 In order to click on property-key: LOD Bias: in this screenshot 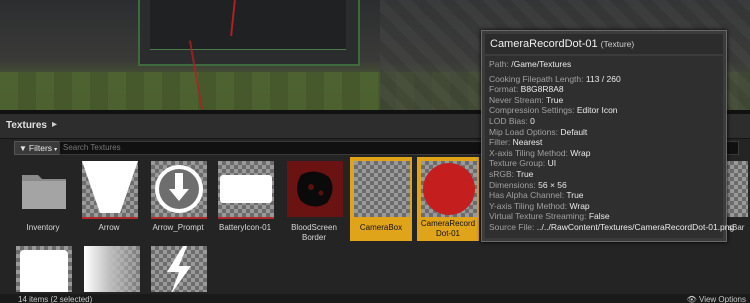, I will do `click(508, 120)`.